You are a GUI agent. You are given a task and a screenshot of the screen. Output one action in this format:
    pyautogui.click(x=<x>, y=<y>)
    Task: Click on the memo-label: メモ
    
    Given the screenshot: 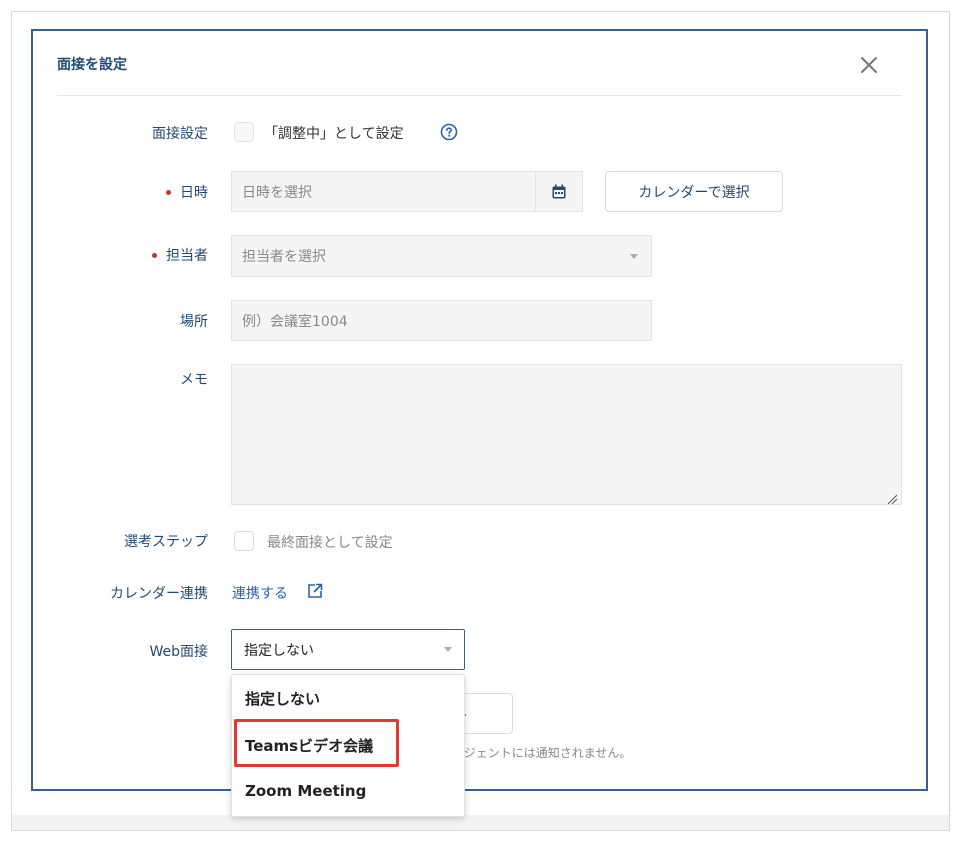 What is the action you would take?
    pyautogui.click(x=194, y=380)
    